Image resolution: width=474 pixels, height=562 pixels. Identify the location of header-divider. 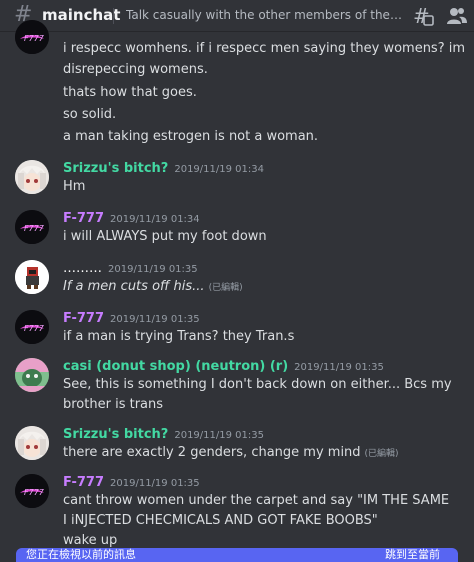
(113, 16).